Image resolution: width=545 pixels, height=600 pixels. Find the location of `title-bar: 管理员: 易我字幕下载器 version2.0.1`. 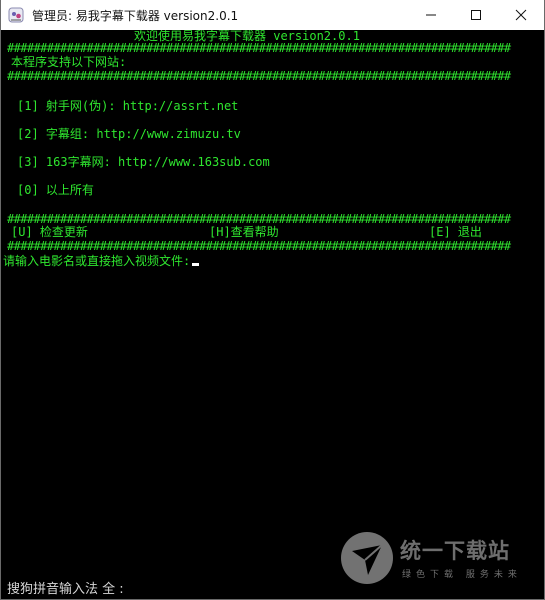

title-bar: 管理员: 易我字幕下载器 version2.0.1 is located at coordinates (272, 15).